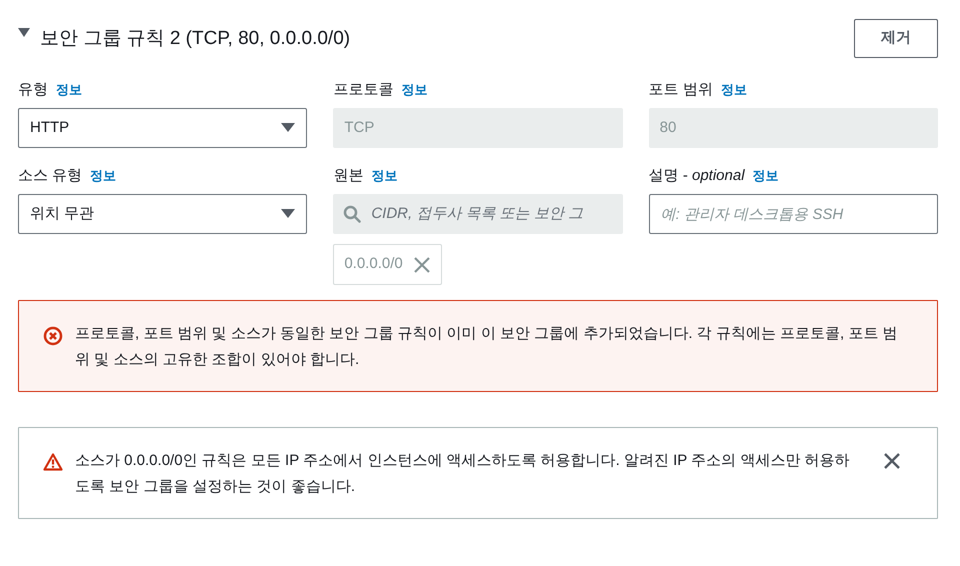 Image resolution: width=960 pixels, height=566 pixels. I want to click on remove-button: 제거, so click(896, 38).